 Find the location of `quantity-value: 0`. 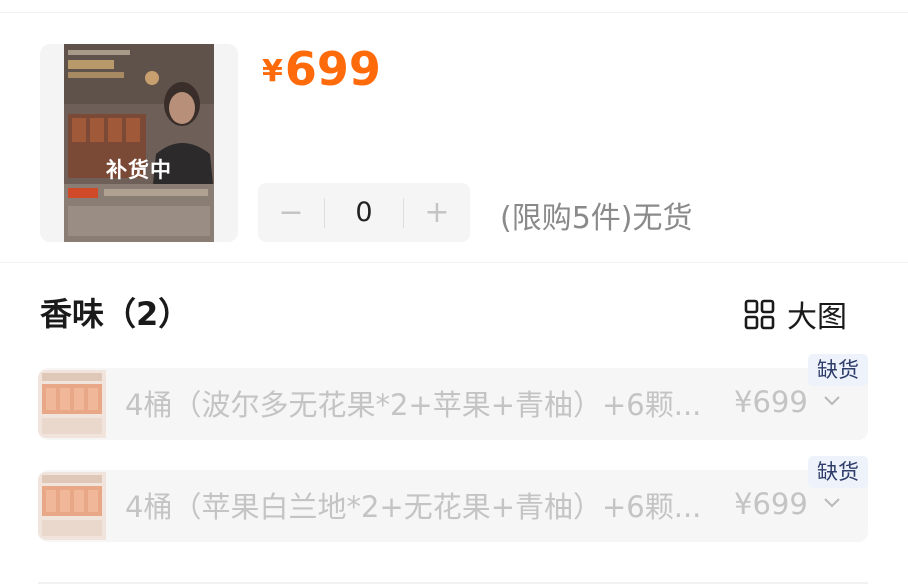

quantity-value: 0 is located at coordinates (364, 212).